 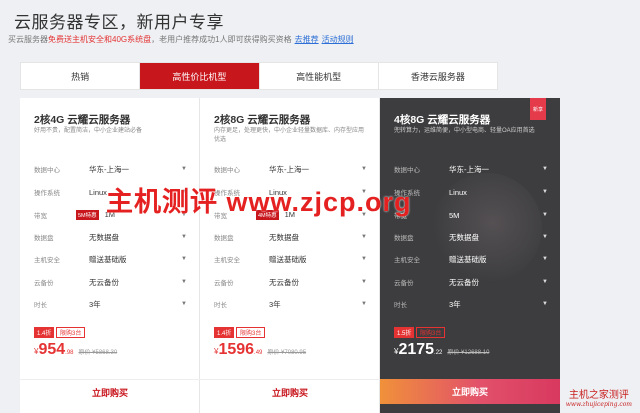 What do you see at coordinates (88, 131) in the screenshot?
I see `card-description: 好用不贵，配置简洁，中小企业建站必备` at bounding box center [88, 131].